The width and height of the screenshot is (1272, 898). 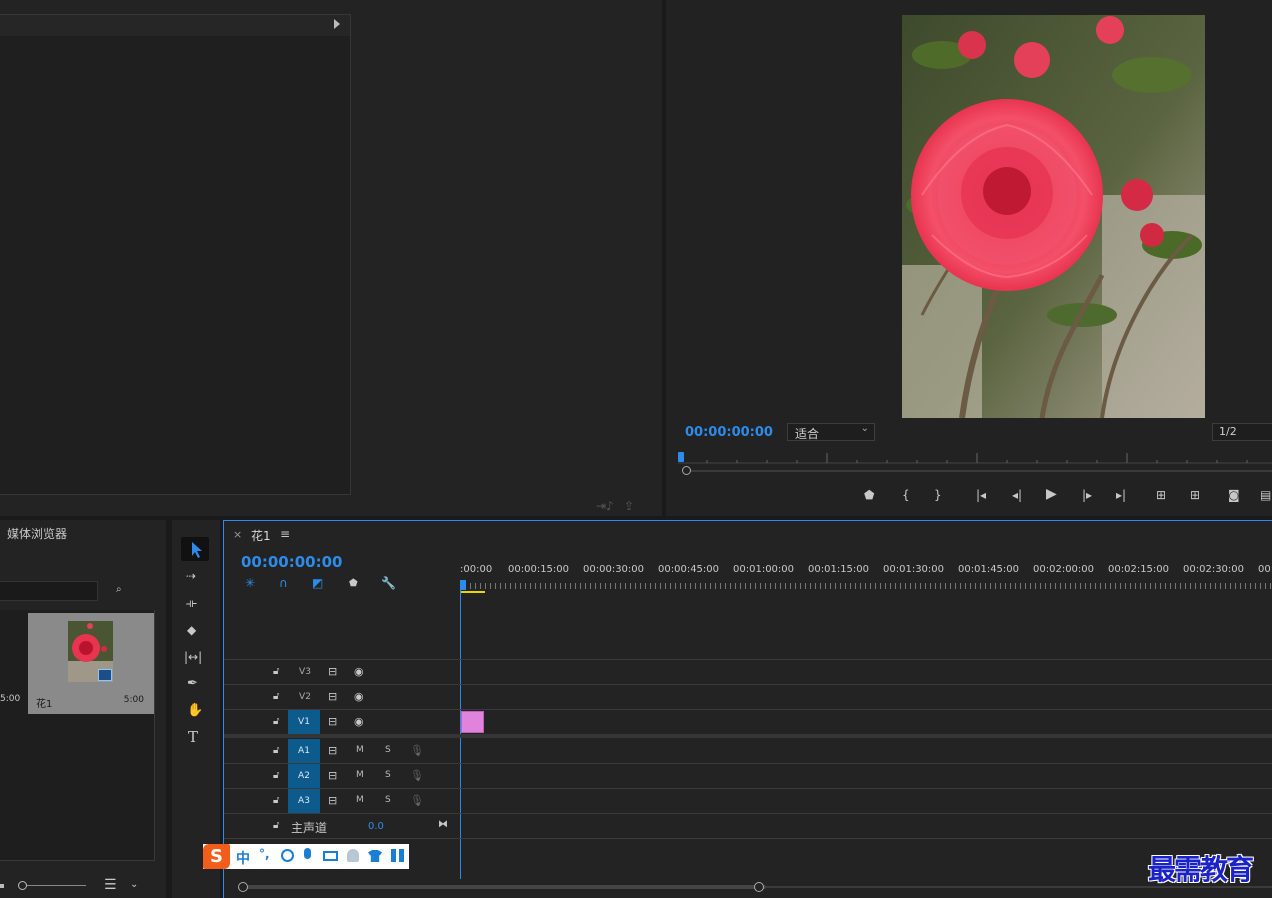 What do you see at coordinates (193, 657) in the screenshot?
I see `slip-tool-icon: |↔|` at bounding box center [193, 657].